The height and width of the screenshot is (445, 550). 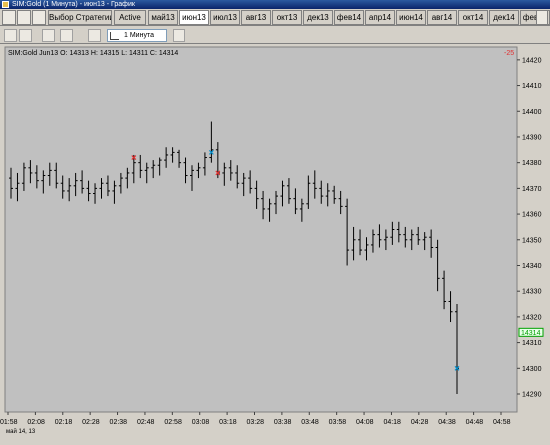 I want to click on bar-type-icon, so click(x=94, y=35).